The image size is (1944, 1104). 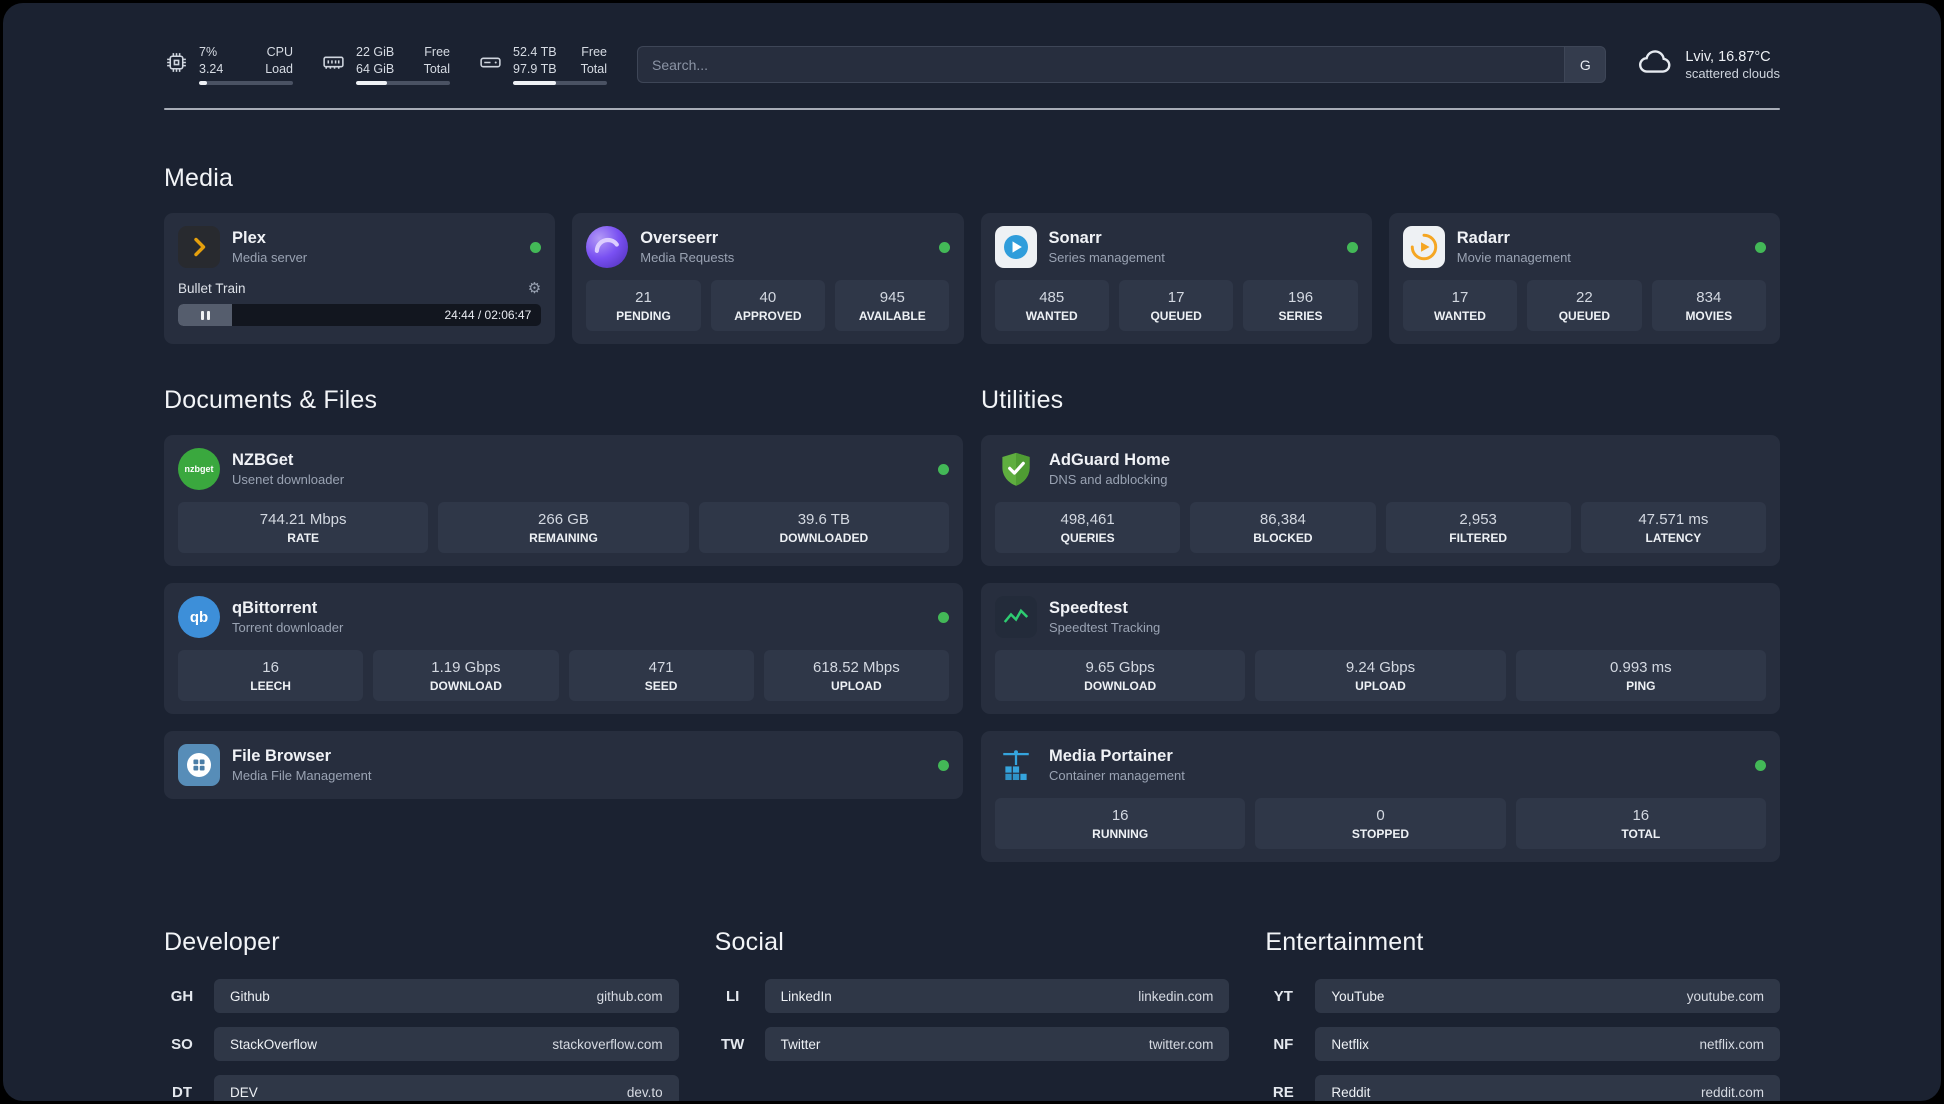 I want to click on disk-total-label: Total, so click(x=593, y=68).